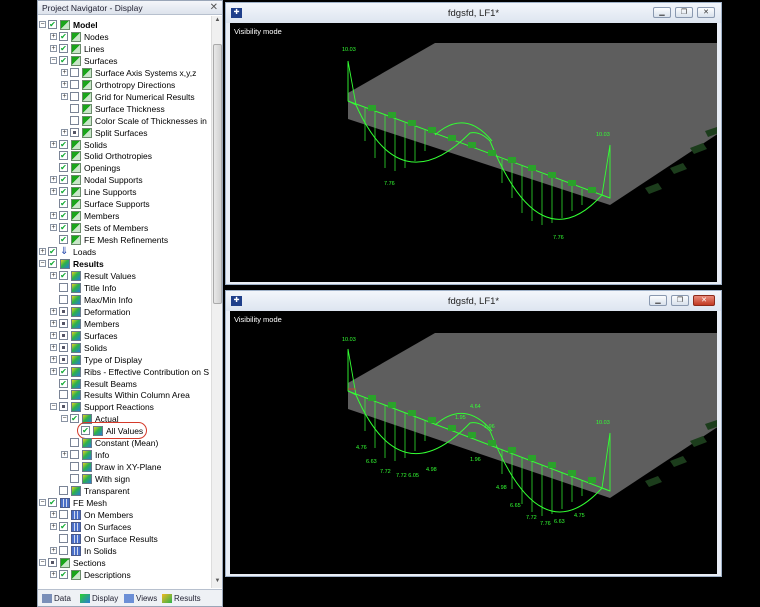 Image resolution: width=760 pixels, height=607 pixels. I want to click on tree-item: ✔ Openings, so click(124, 168).